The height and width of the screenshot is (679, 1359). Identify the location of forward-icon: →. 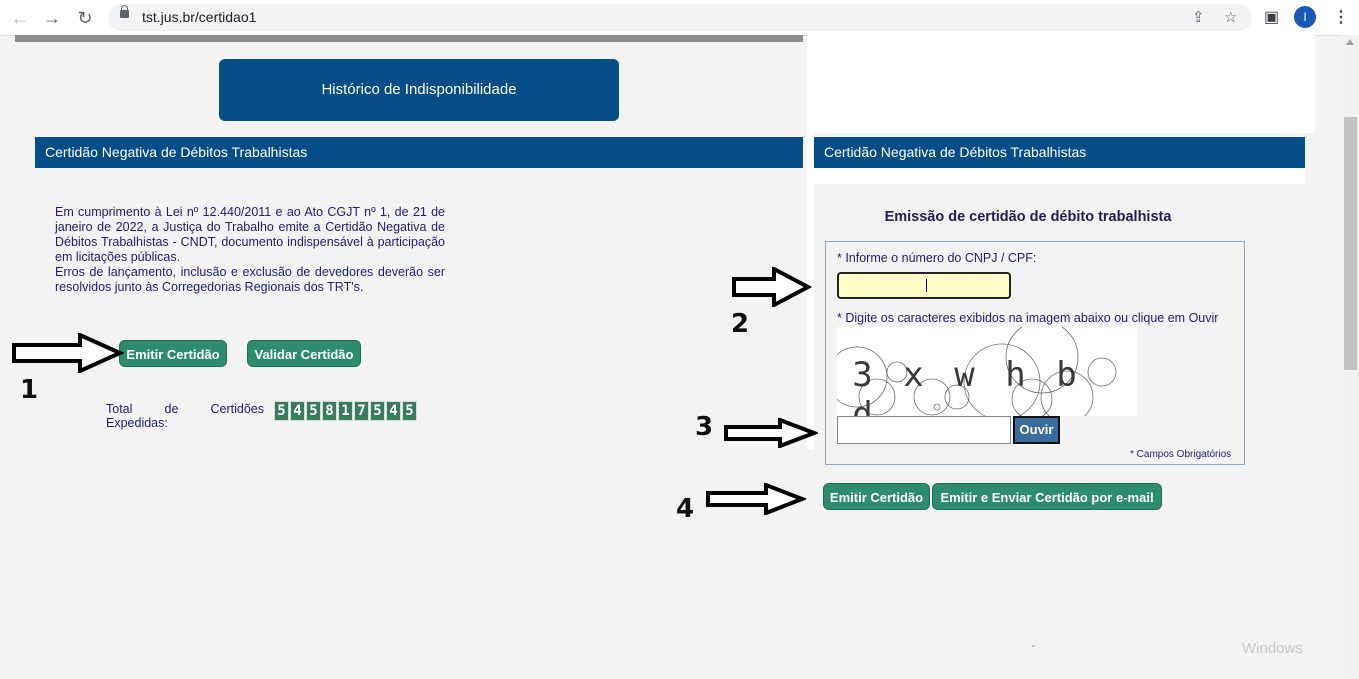
(52, 18).